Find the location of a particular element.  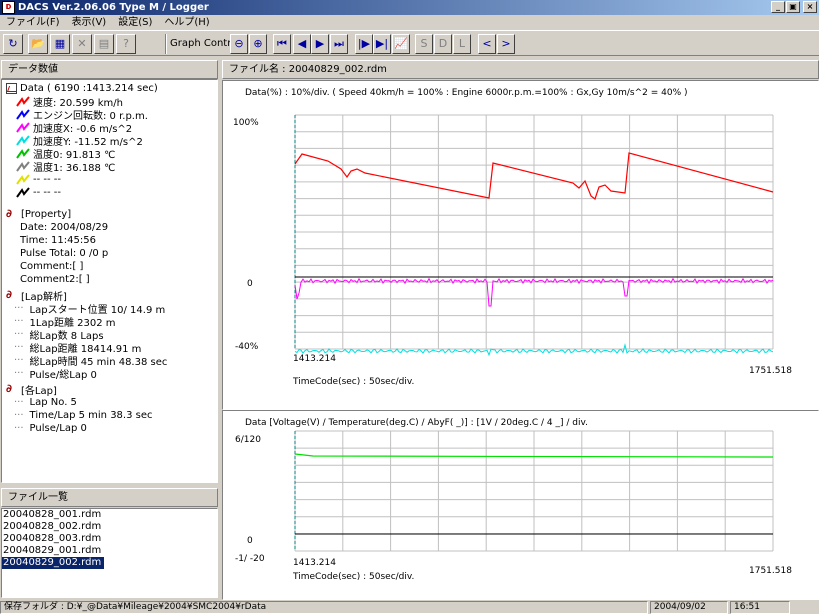

tree-row: Time: 11:45:56 is located at coordinates (58, 240).